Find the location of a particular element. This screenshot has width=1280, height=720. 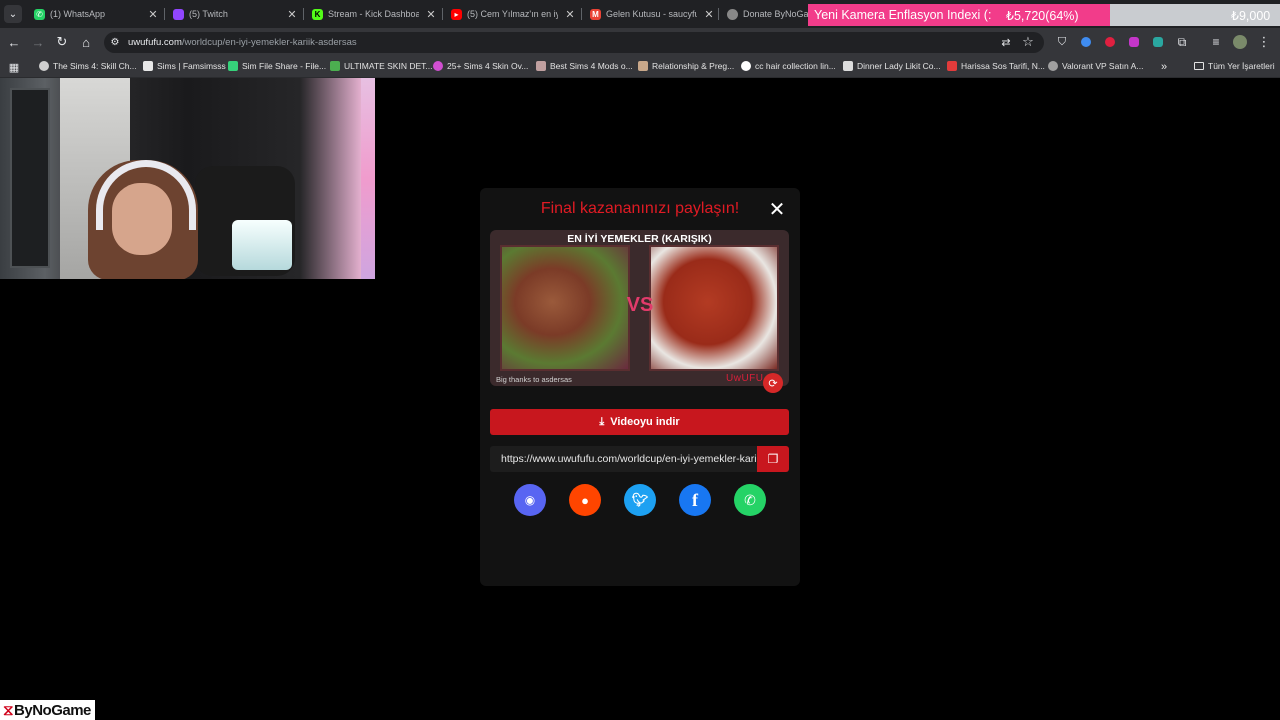

url-host: uwufufu.com is located at coordinates (155, 42).